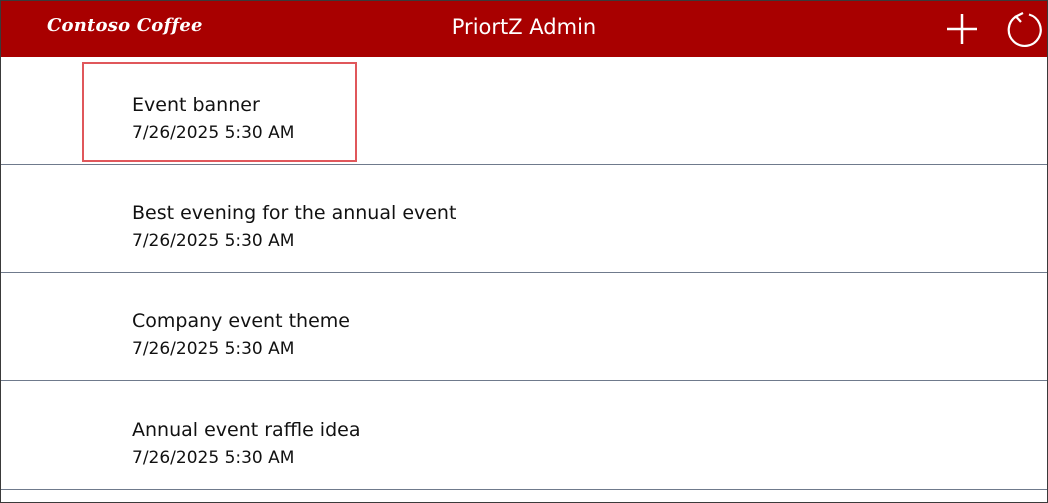 The image size is (1048, 503). Describe the element at coordinates (294, 213) in the screenshot. I see `item-title: Best evening for the annual event` at that location.